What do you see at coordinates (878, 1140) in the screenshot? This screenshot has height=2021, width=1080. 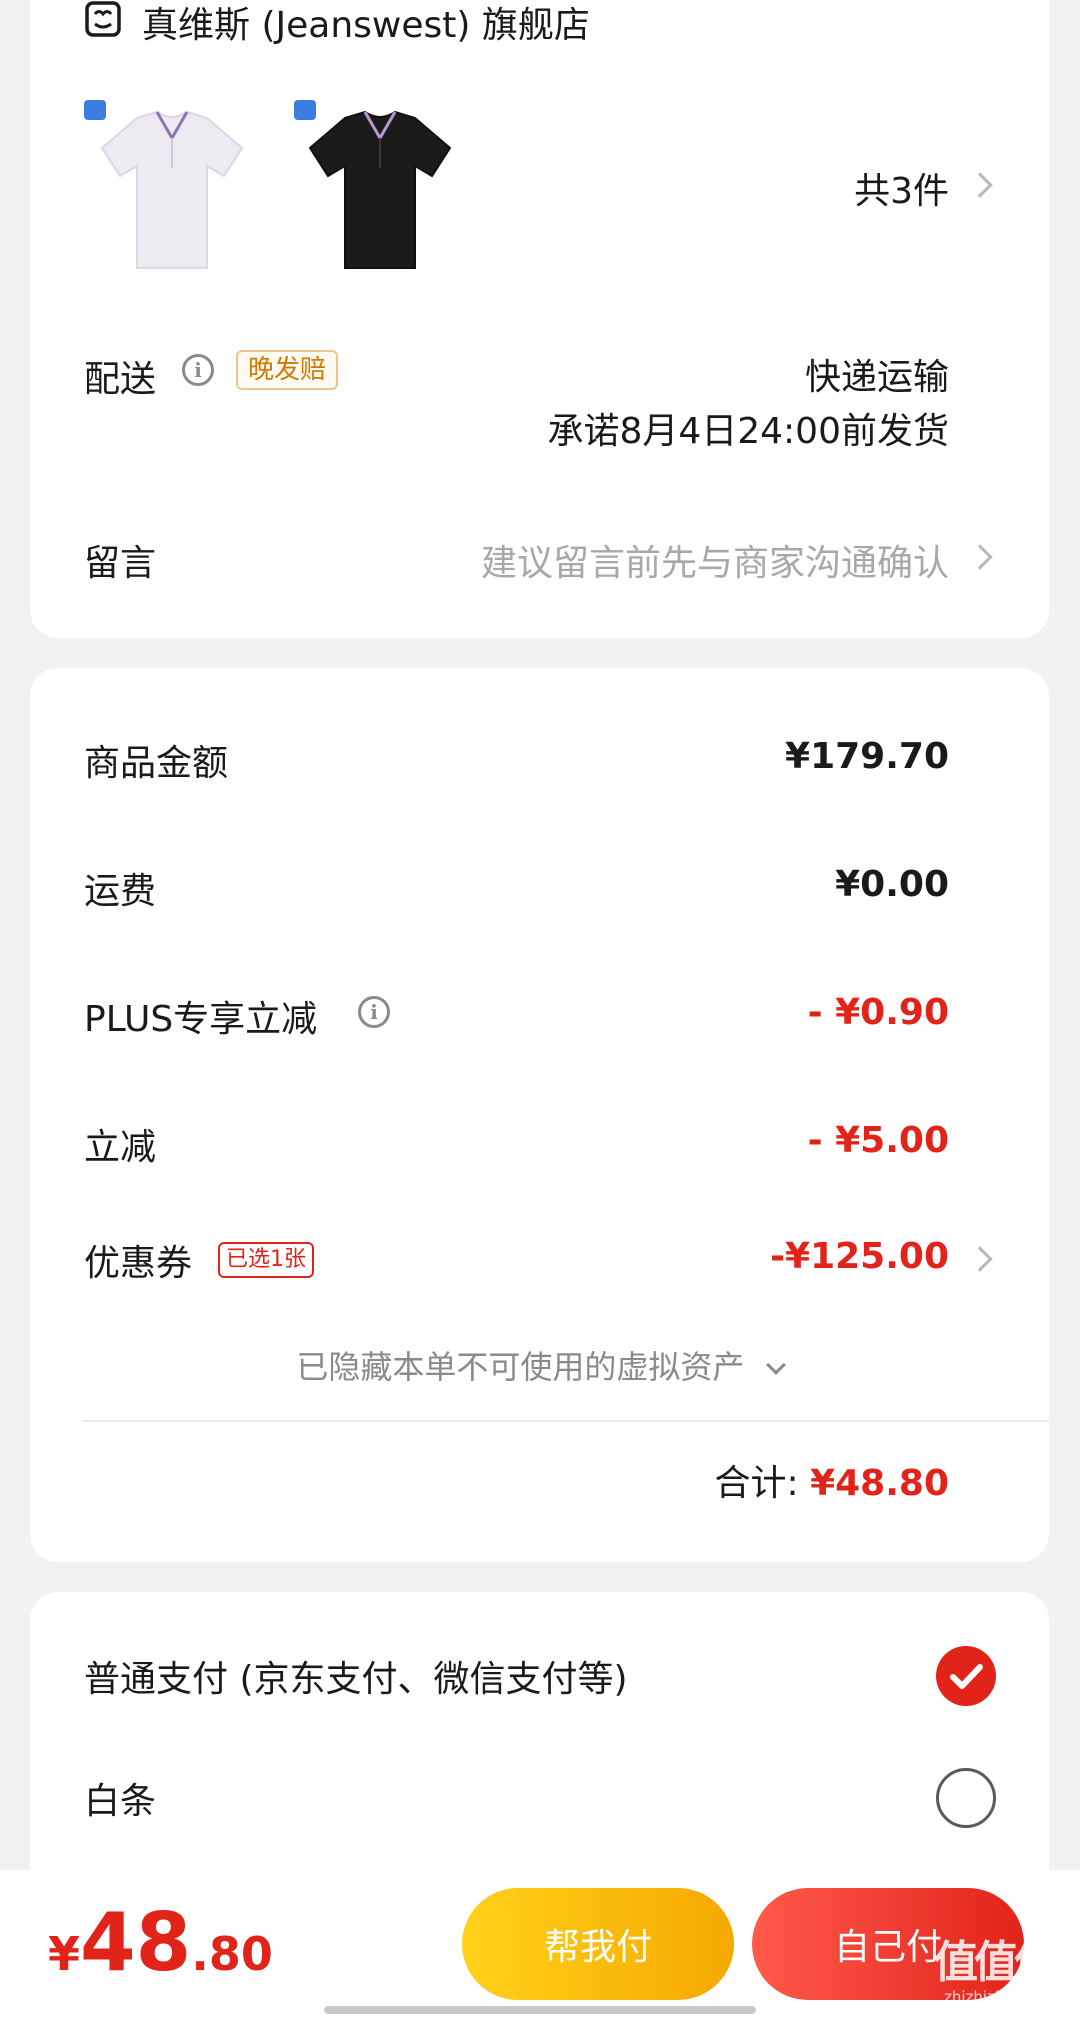 I see `summary-value-discount: - ¥5.00` at bounding box center [878, 1140].